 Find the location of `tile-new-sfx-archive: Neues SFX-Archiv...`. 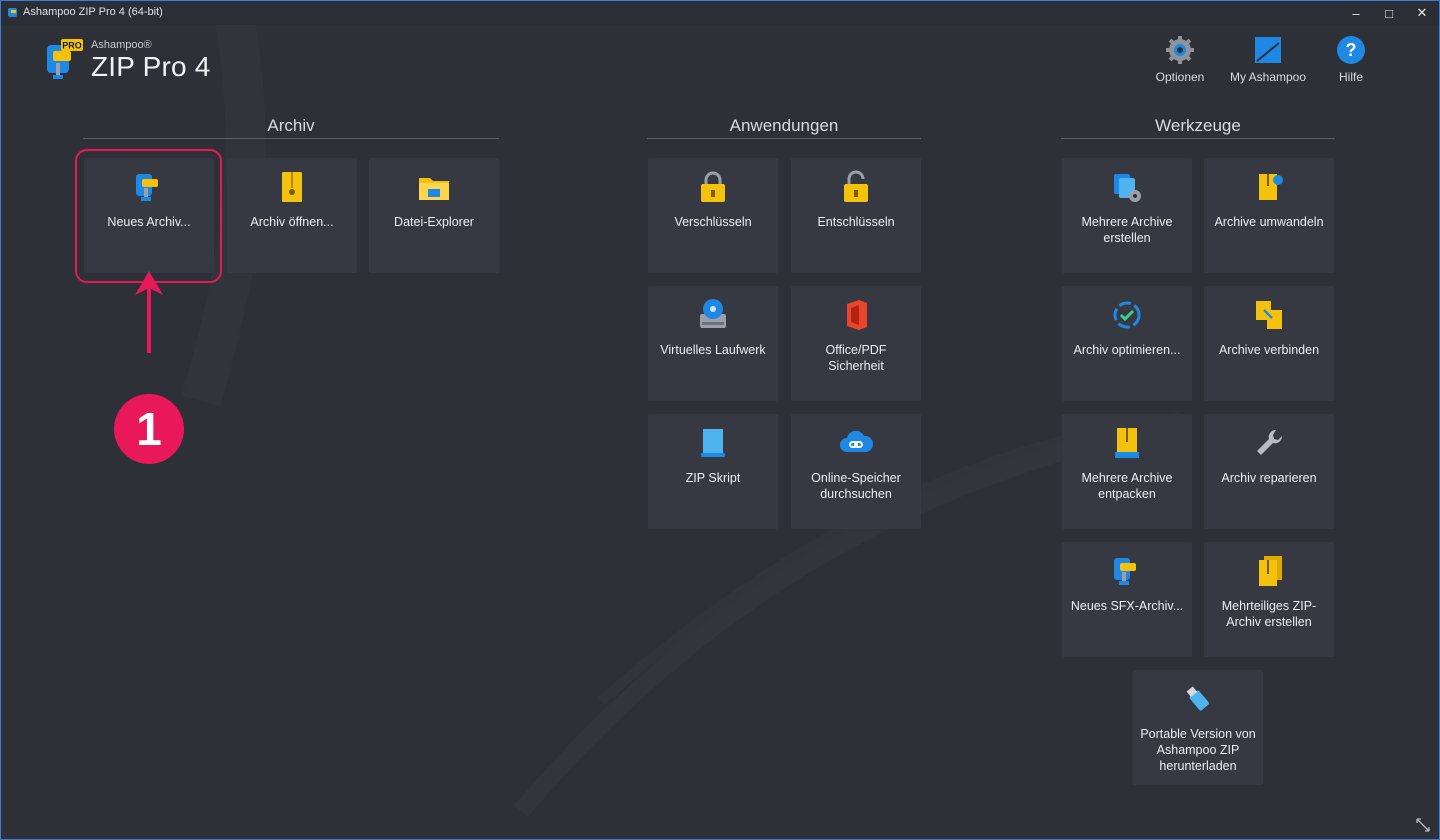

tile-new-sfx-archive: Neues SFX-Archiv... is located at coordinates (1127, 599).